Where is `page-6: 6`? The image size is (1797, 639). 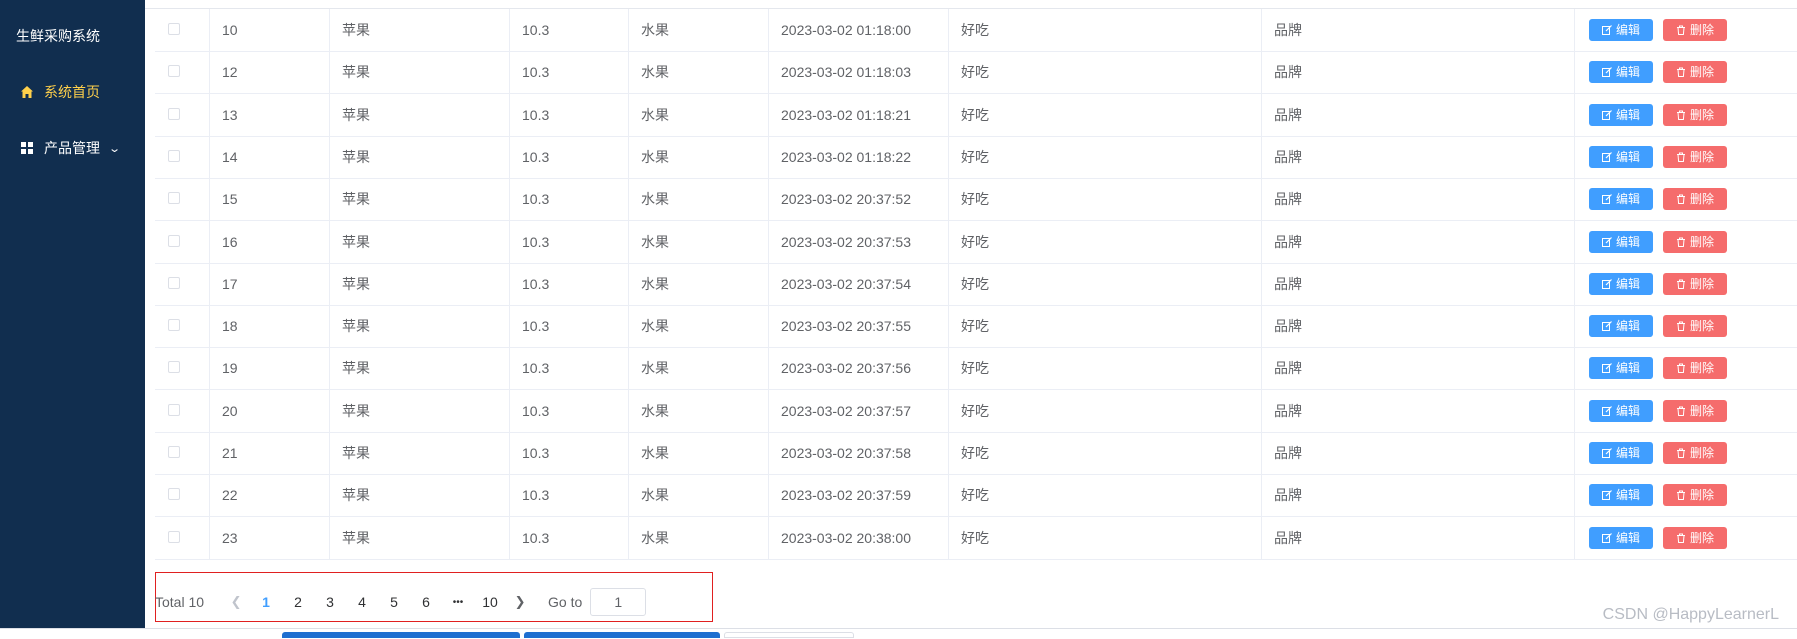
page-6: 6 is located at coordinates (426, 602).